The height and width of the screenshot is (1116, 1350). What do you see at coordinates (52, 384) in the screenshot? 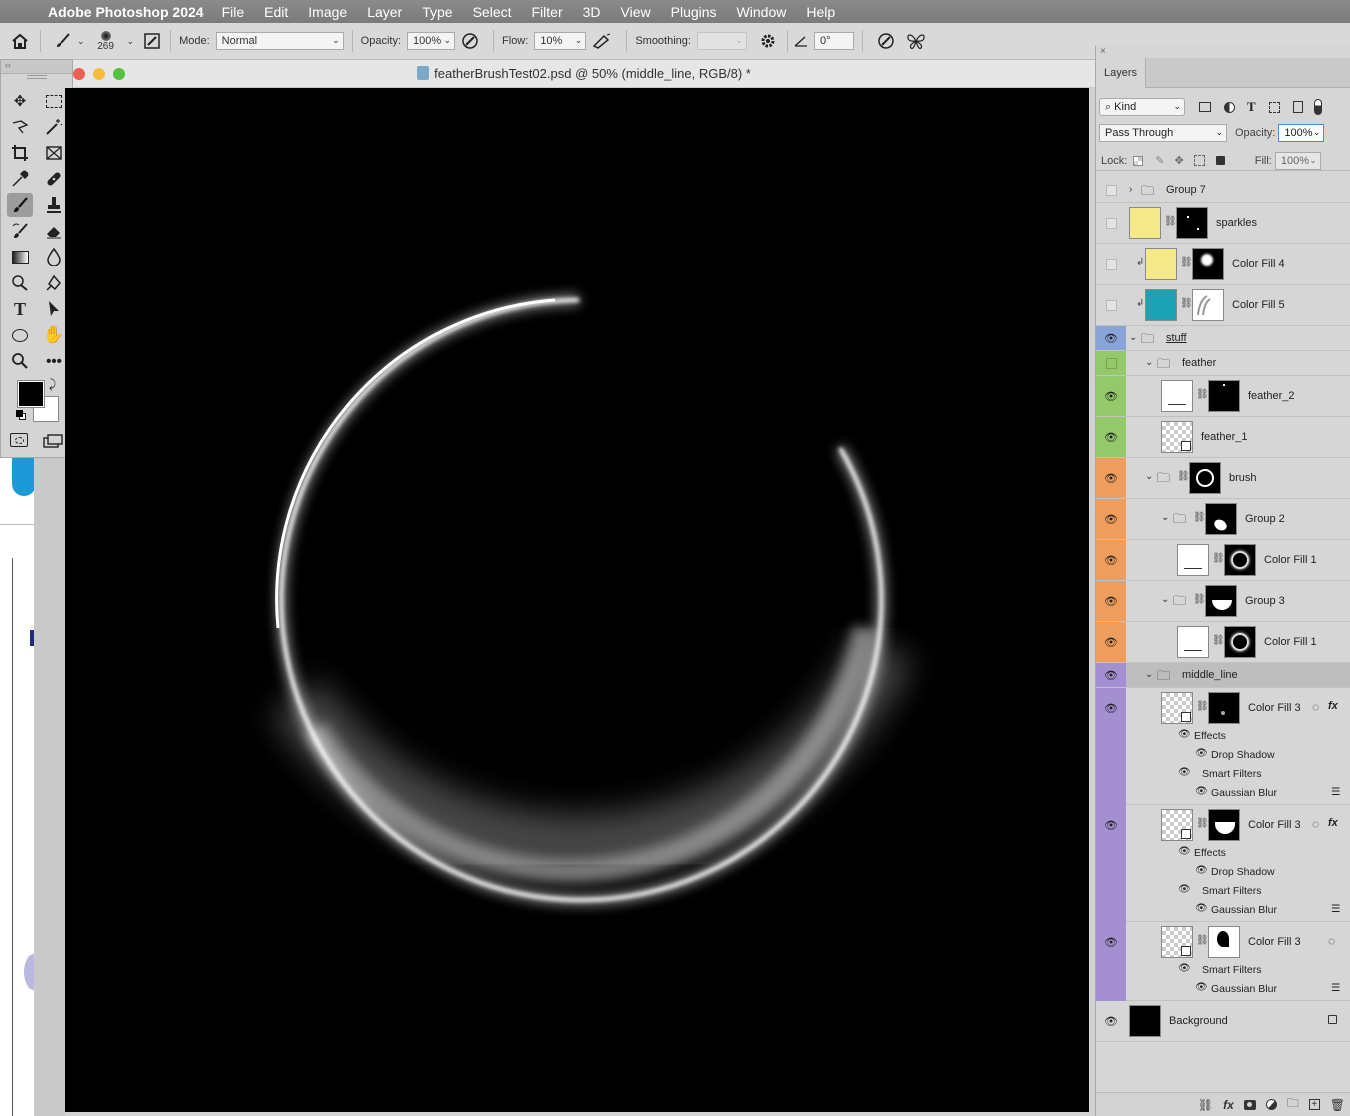
I see `swap-colors-icon: ⤸` at bounding box center [52, 384].